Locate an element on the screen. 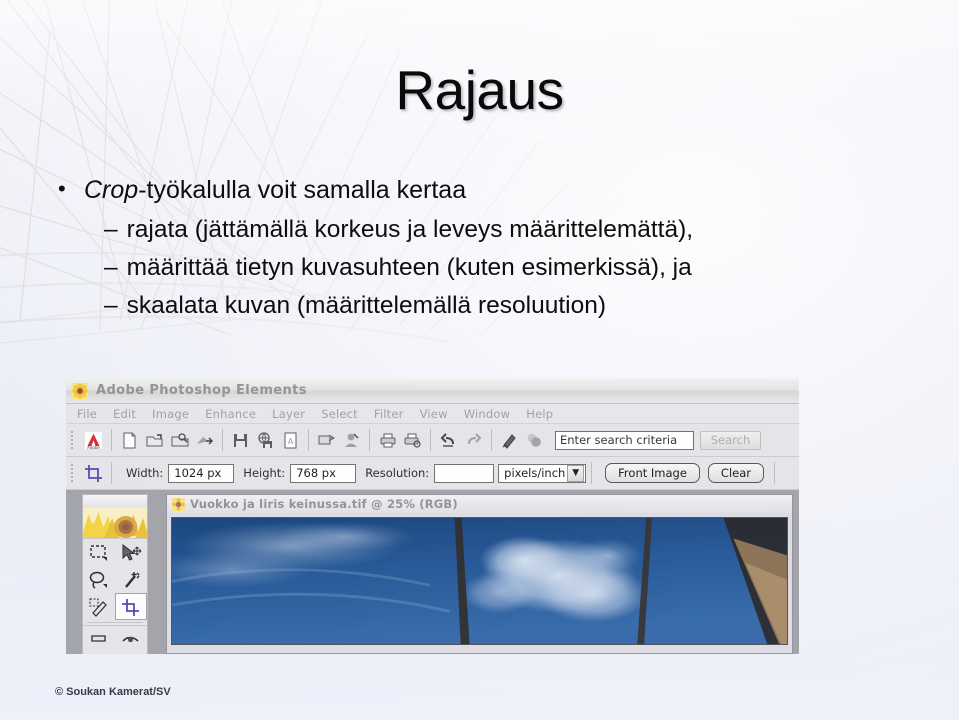 The width and height of the screenshot is (959, 720). adobe-logo-icon: Adobe is located at coordinates (93, 440).